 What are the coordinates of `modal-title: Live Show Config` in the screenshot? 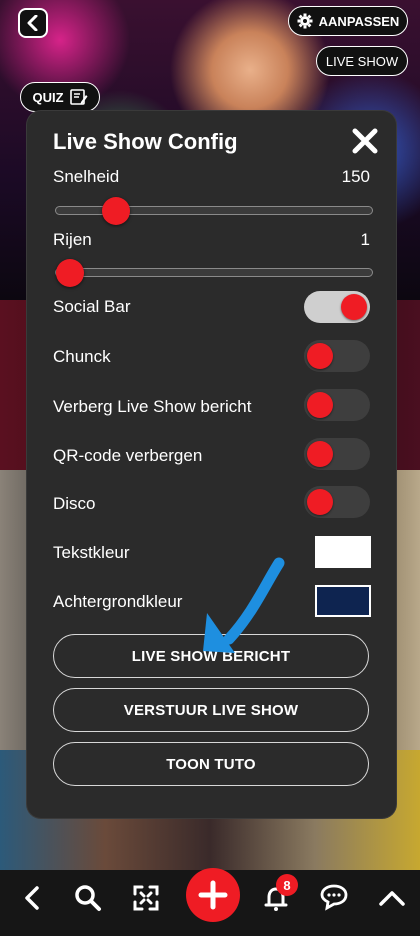 It's located at (145, 141).